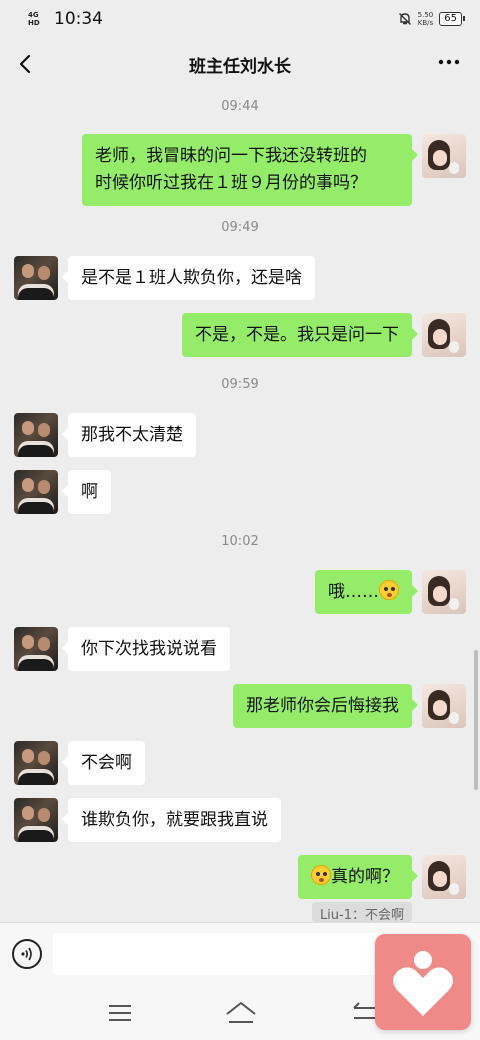 The image size is (480, 1040). What do you see at coordinates (129, 435) in the screenshot?
I see `incoming-message: 那我不太清楚` at bounding box center [129, 435].